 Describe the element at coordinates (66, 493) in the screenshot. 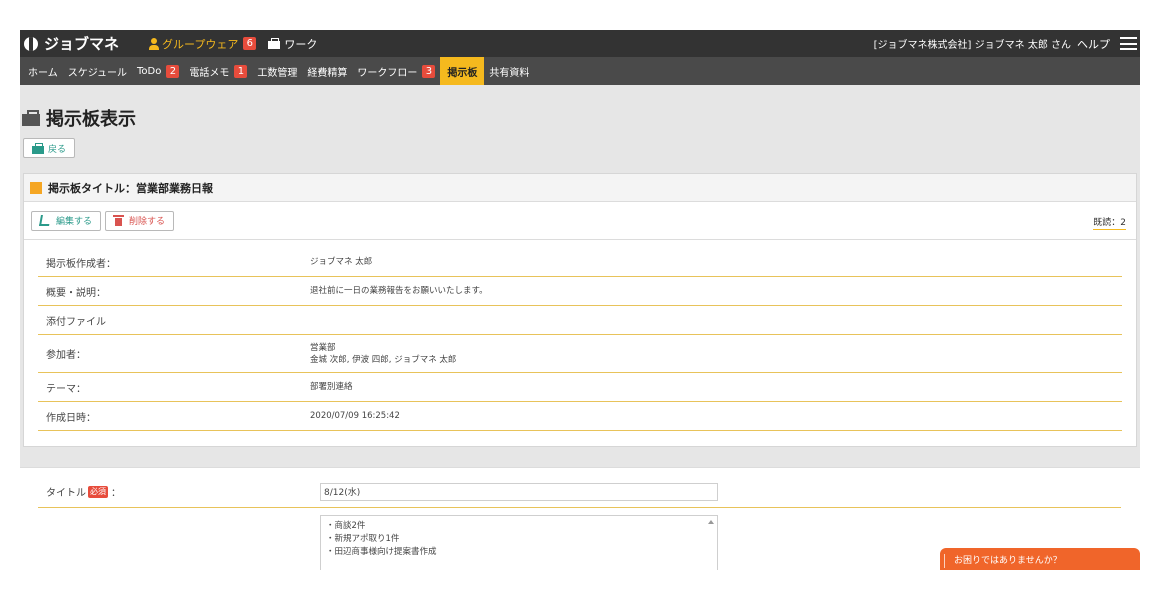

I see `title-label-text: タイトル` at that location.